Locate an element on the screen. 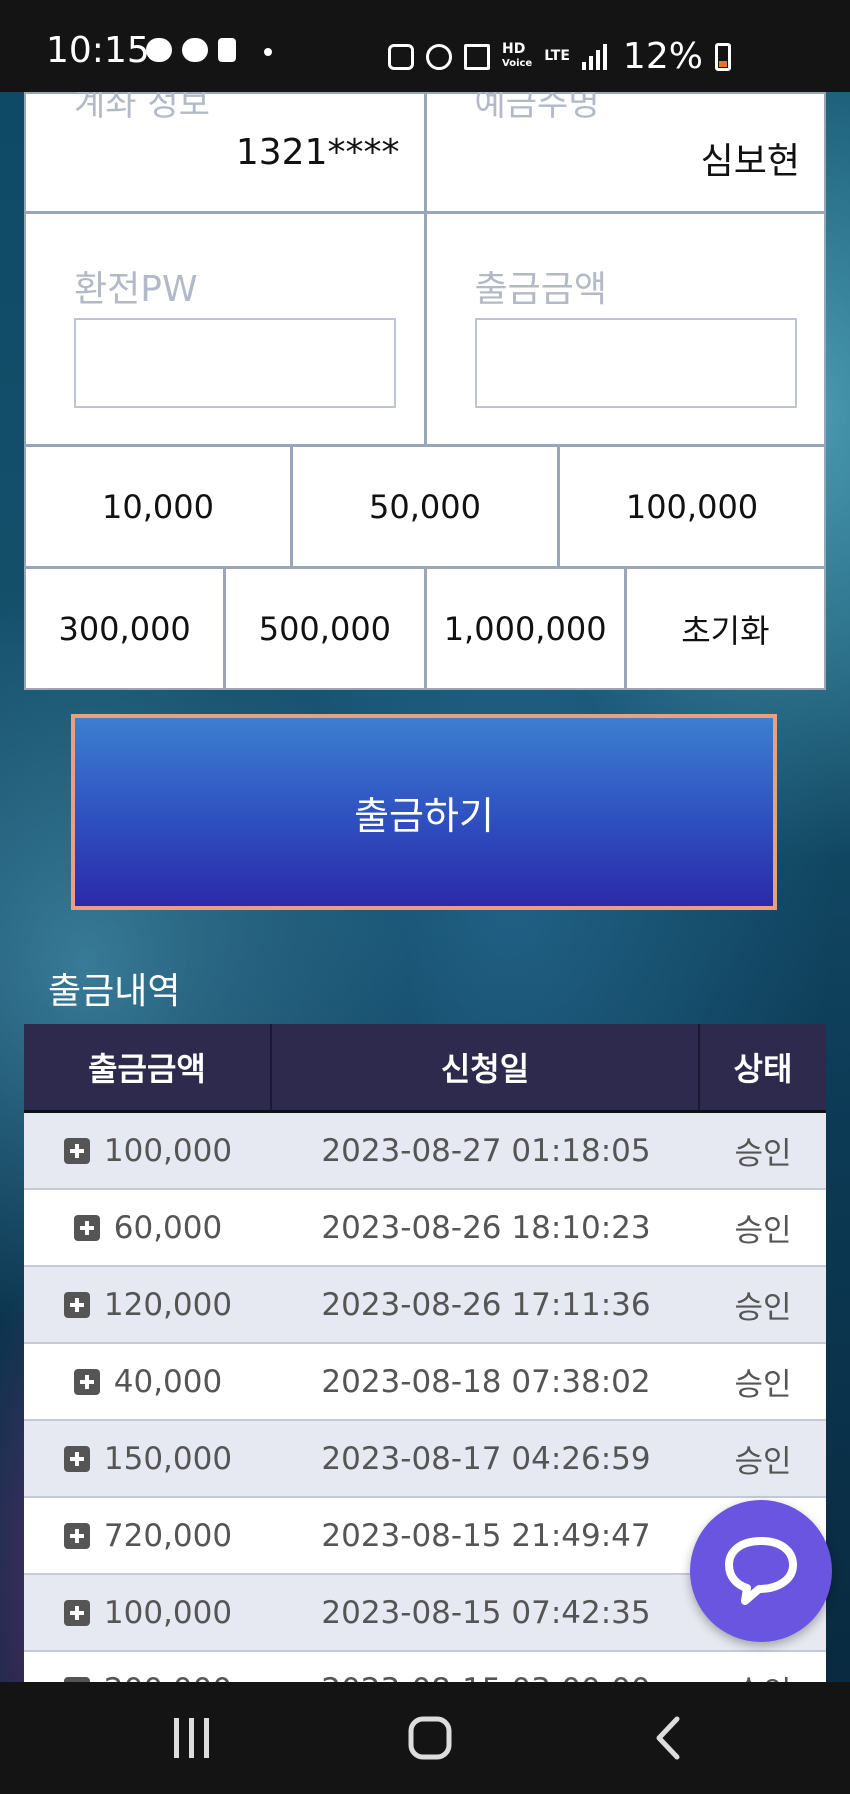 This screenshot has height=1794, width=850. amount-button-500000: 500,000 is located at coordinates (326, 628).